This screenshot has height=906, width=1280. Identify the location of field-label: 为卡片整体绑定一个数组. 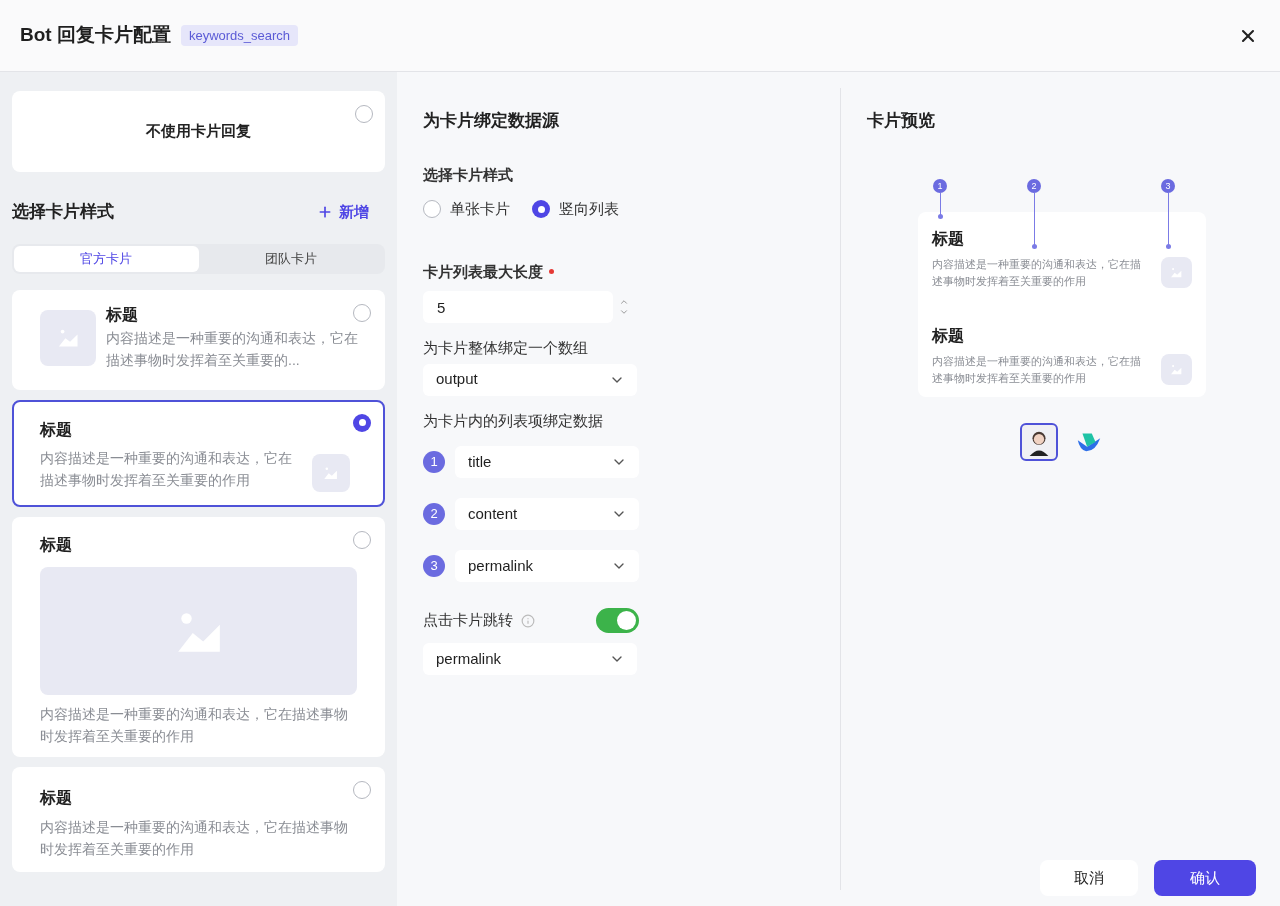
(506, 348).